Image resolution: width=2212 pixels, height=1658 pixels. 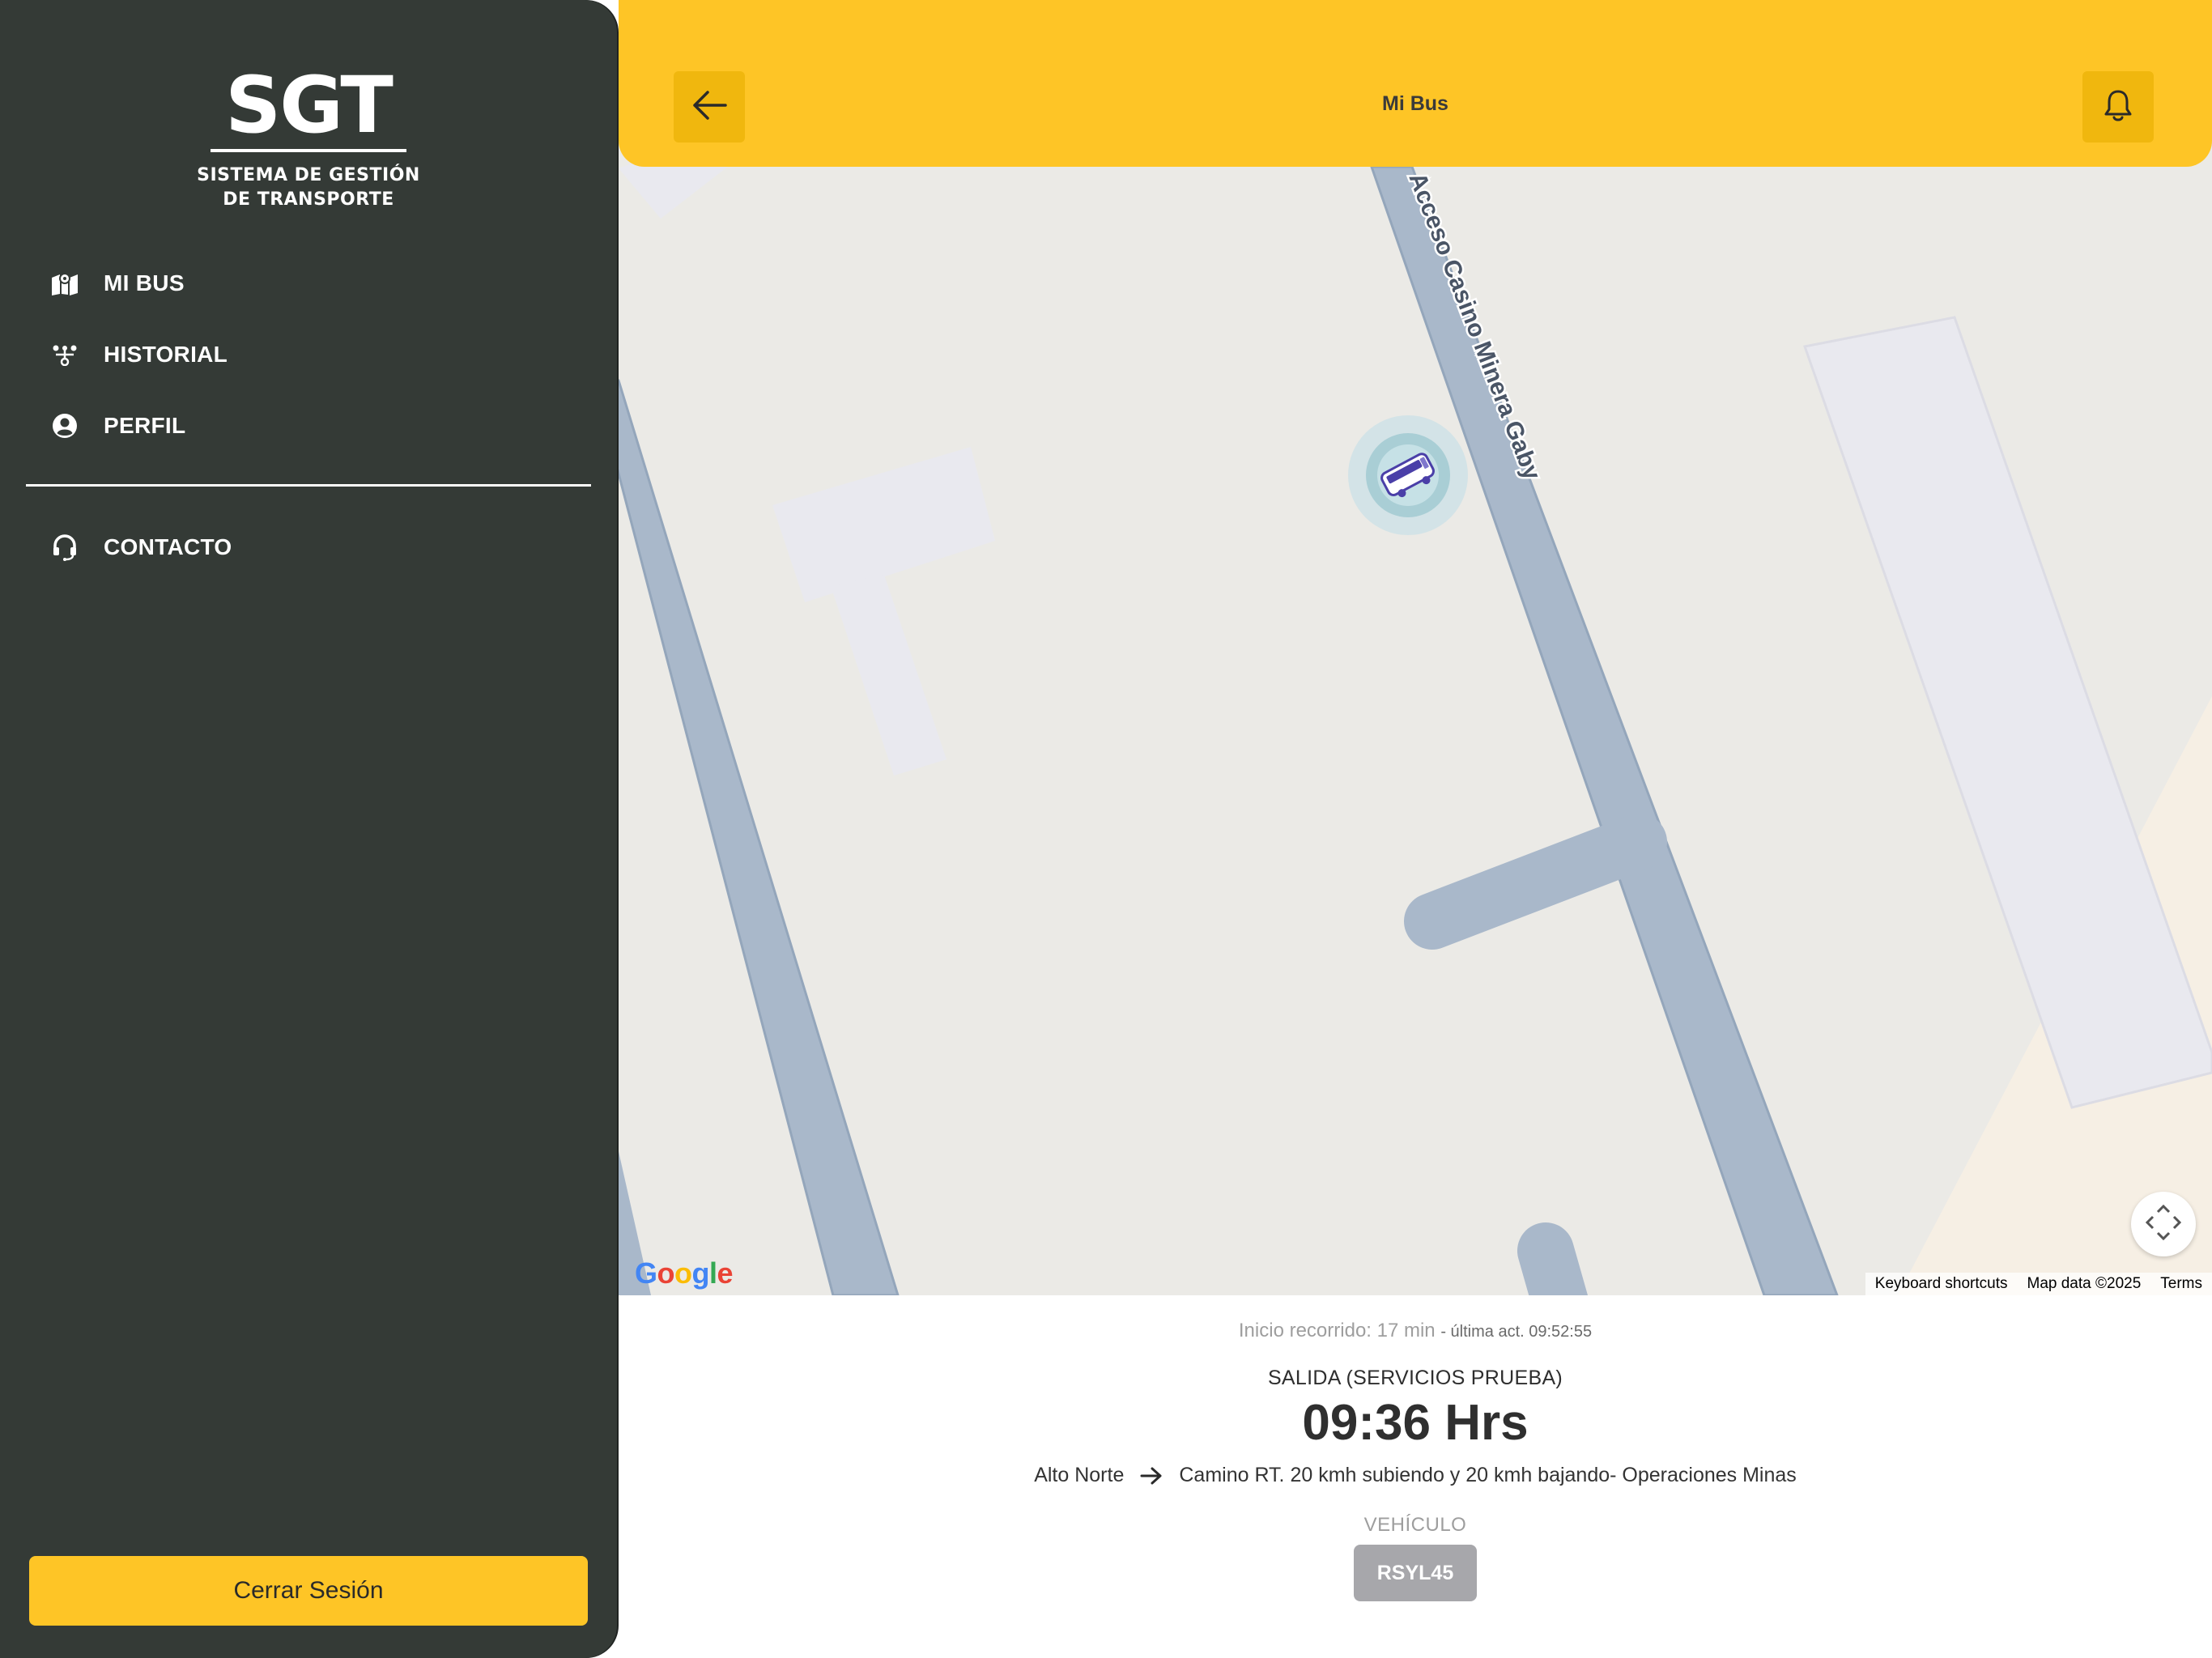 What do you see at coordinates (309, 105) in the screenshot?
I see `logo-mark: SGT` at bounding box center [309, 105].